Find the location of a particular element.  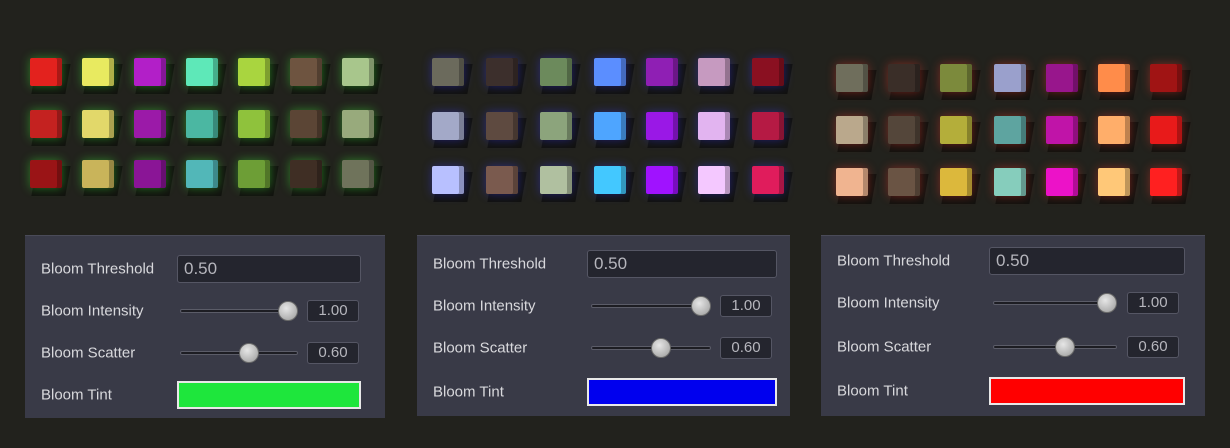

bloom-threshold-row: Bloom Threshold 0.50 is located at coordinates (603, 264).